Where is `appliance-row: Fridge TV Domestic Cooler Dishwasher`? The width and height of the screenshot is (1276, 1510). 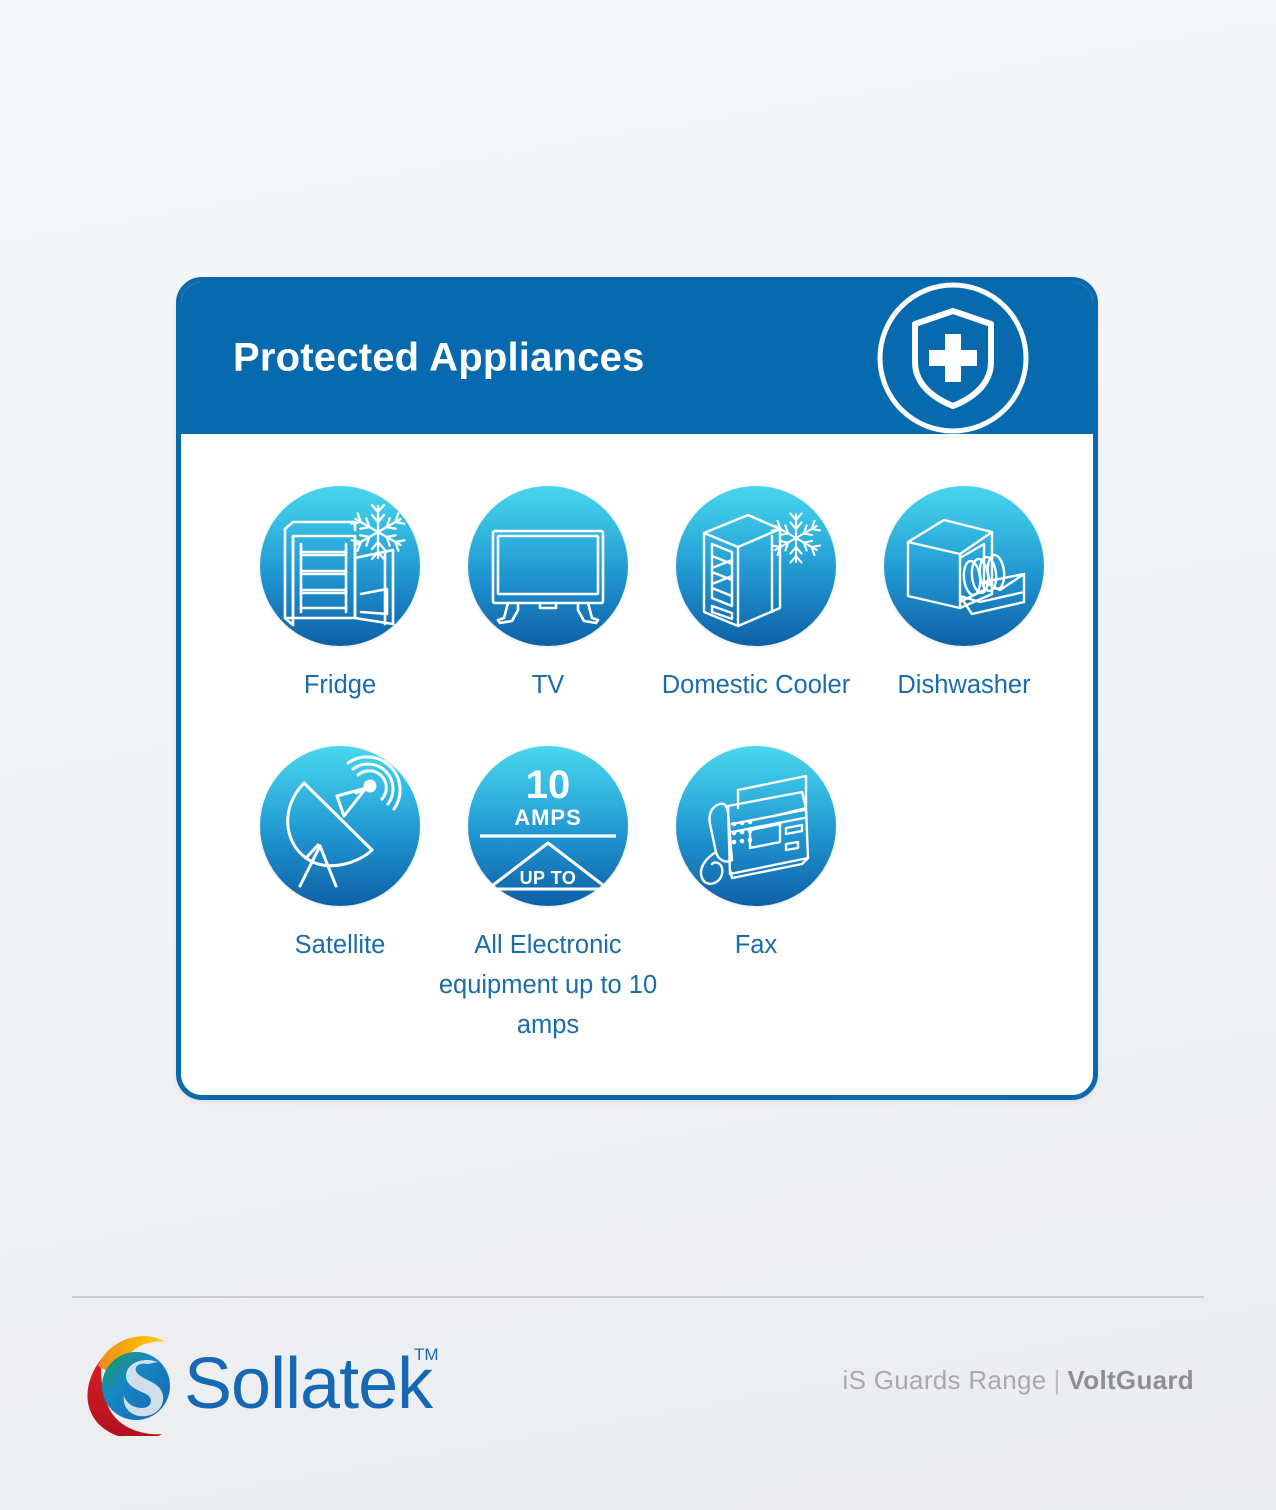
appliance-row: Fridge TV Domestic Cooler Dishwasher is located at coordinates (652, 595).